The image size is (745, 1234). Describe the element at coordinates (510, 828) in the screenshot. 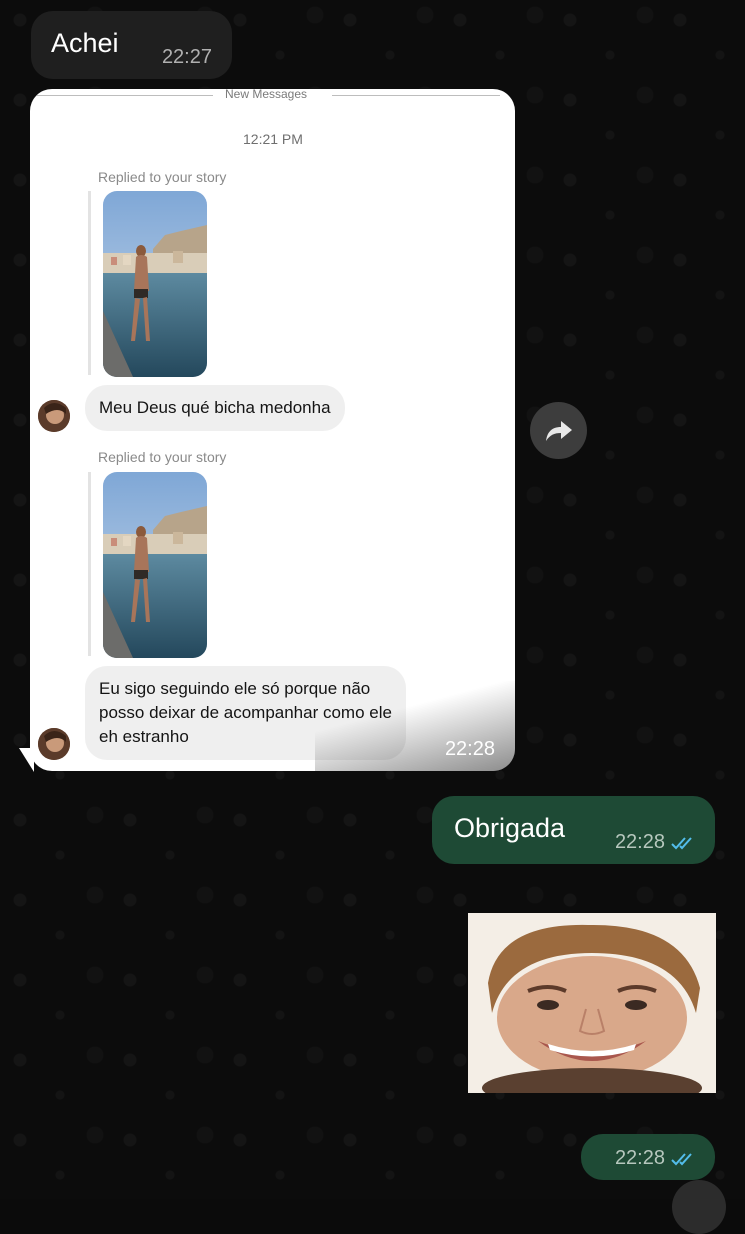

I see `message-text: Obrigada` at that location.